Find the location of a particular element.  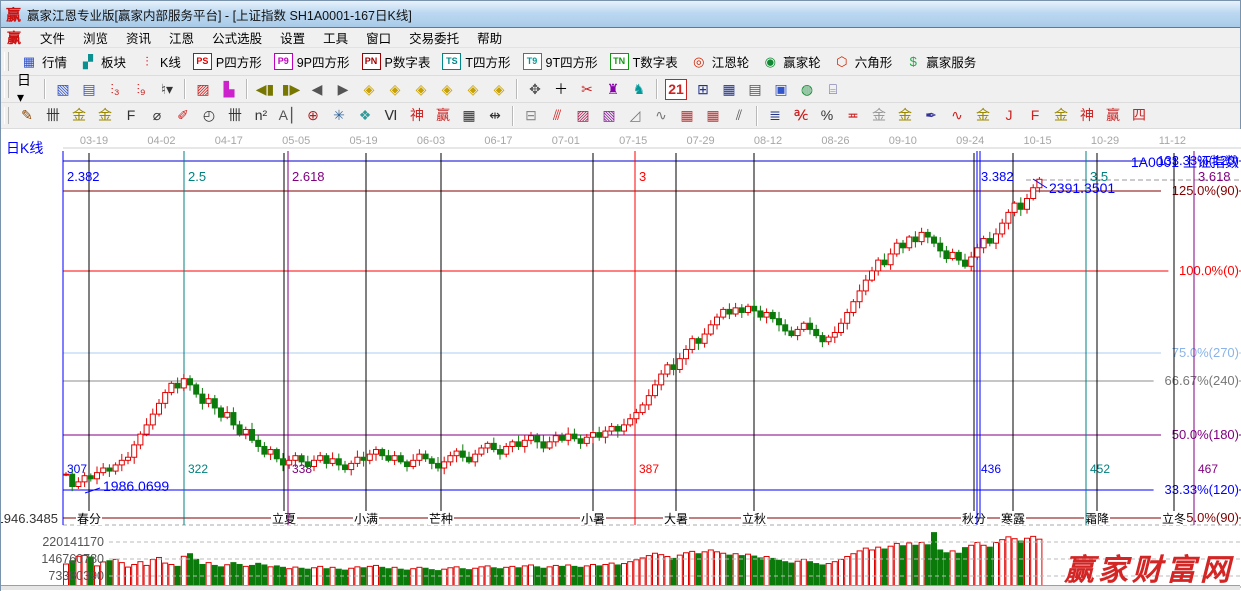

t-square-button: TS T四方形 is located at coordinates (476, 61).